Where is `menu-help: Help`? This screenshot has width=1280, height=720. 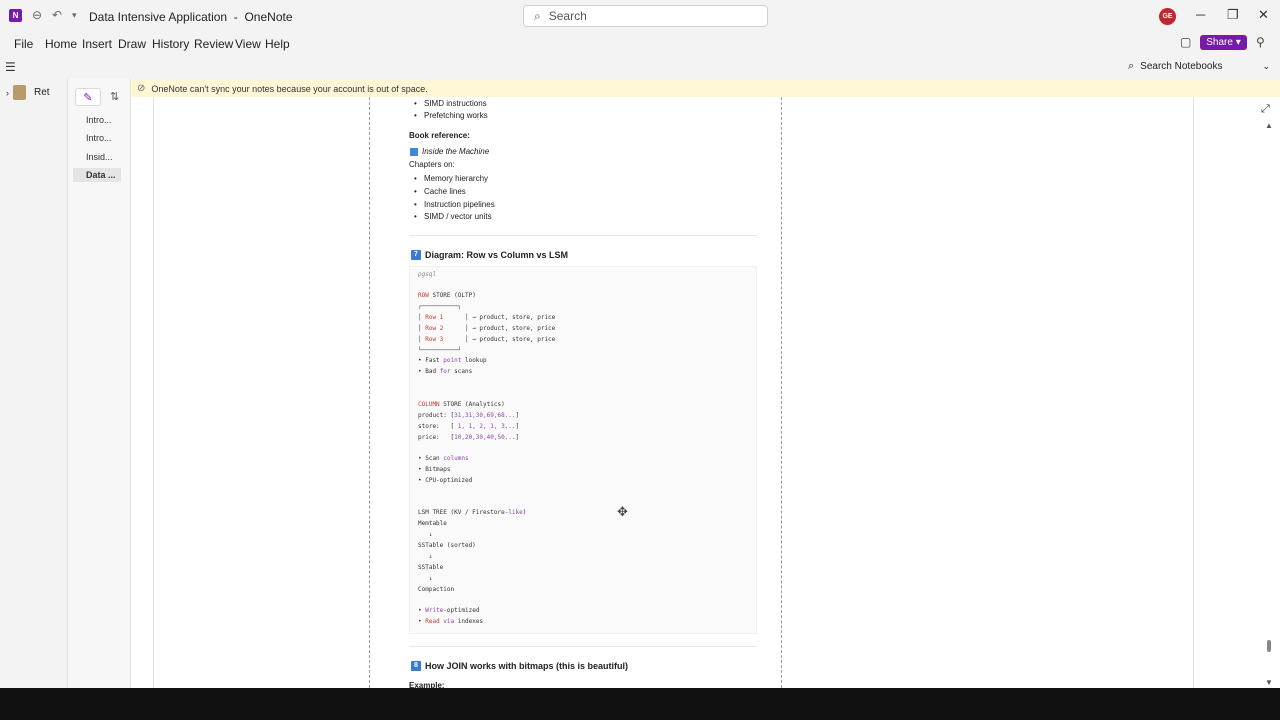
menu-help: Help is located at coordinates (277, 44).